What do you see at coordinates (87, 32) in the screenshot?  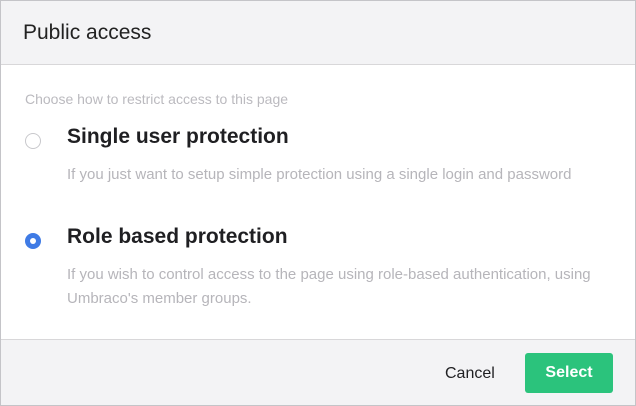 I see `dialog-title: Public access` at bounding box center [87, 32].